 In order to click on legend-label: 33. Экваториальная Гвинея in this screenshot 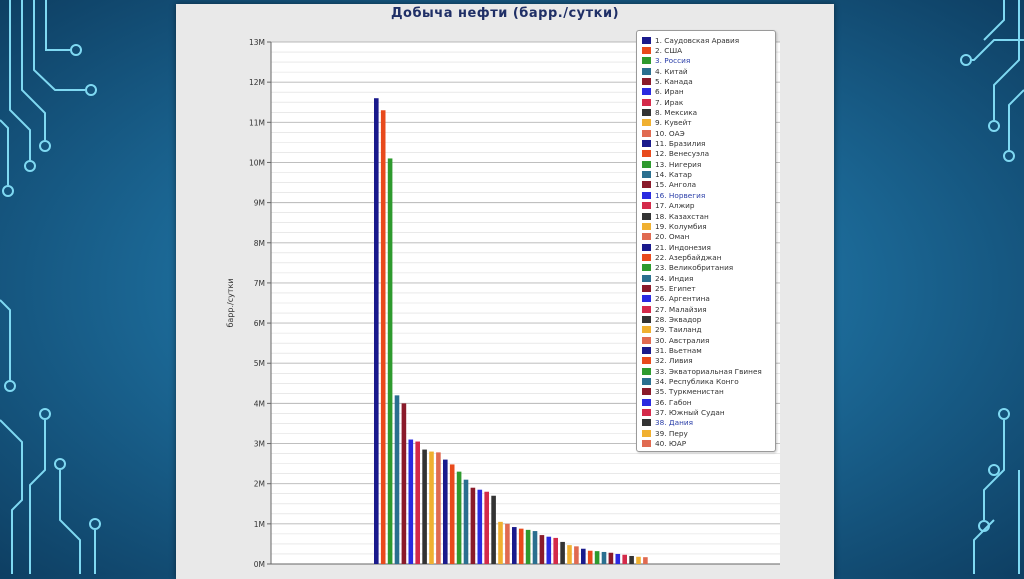, I will do `click(708, 371)`.